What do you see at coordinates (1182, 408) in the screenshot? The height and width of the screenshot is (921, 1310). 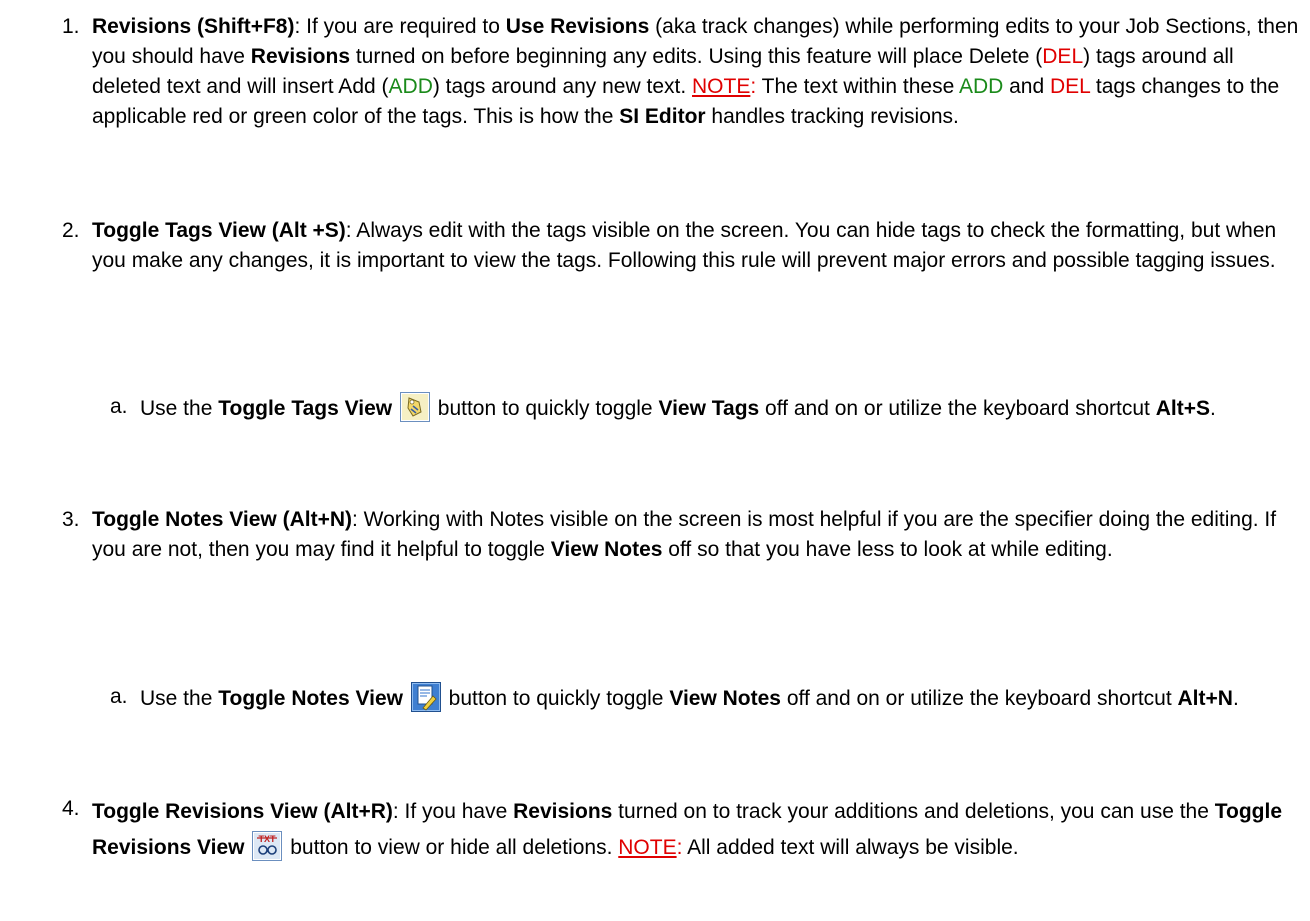 I see `bold-text: Alt+S` at bounding box center [1182, 408].